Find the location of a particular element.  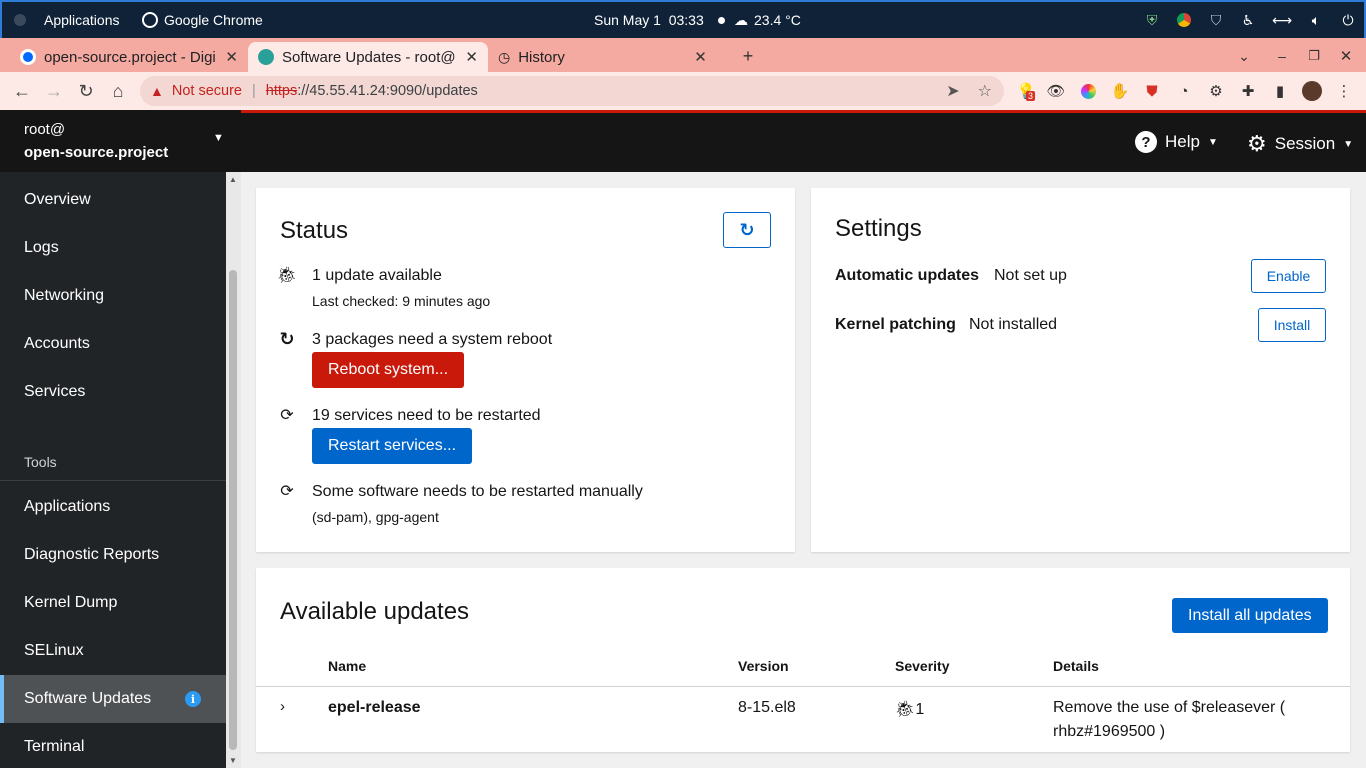

focused-app-indicator: Google Chrome is located at coordinates (202, 20).